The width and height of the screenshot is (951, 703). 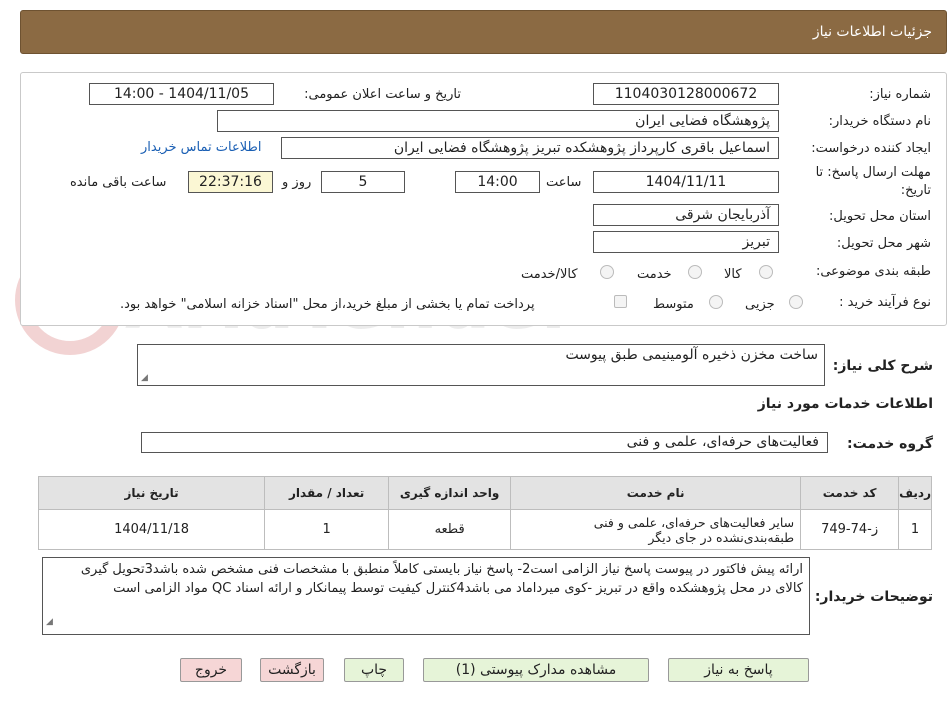 I want to click on treasury-checkbox, so click(x=620, y=301).